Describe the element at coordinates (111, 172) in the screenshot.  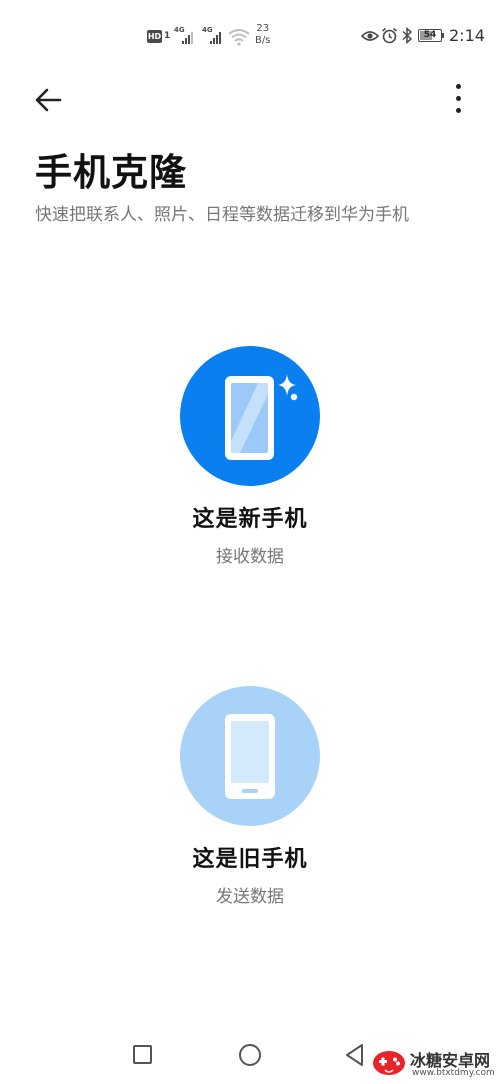
I see `page-title: 手机克隆` at that location.